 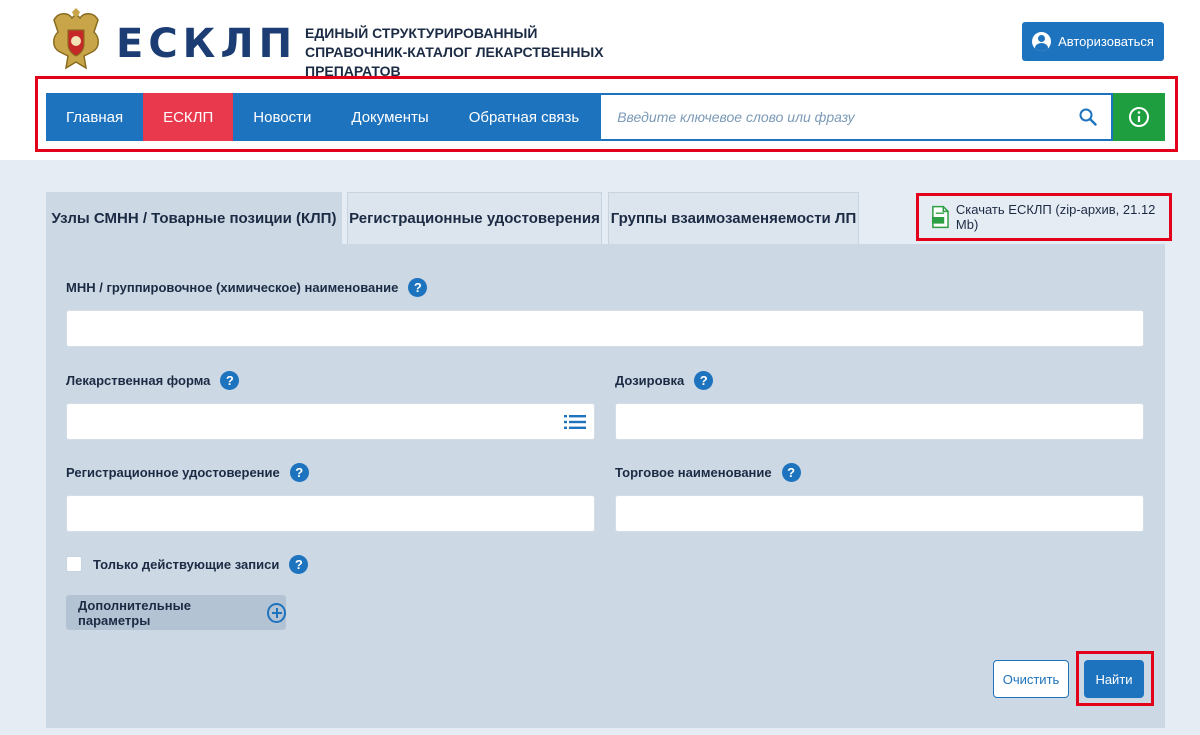 What do you see at coordinates (1055, 217) in the screenshot?
I see `download-label: Скачать ЕСКЛП (zip-архив, 21.12 Mb)` at bounding box center [1055, 217].